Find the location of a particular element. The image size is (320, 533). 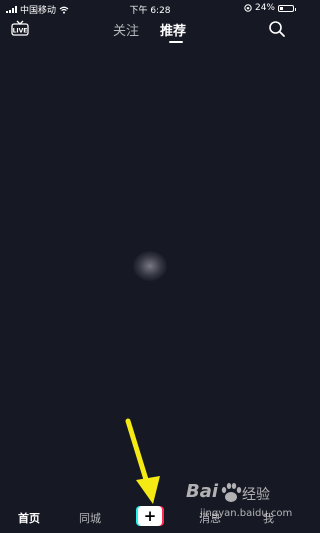

plus-icon: + is located at coordinates (150, 516).